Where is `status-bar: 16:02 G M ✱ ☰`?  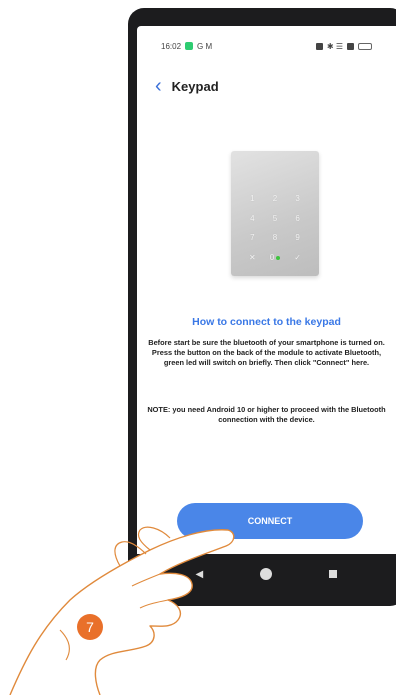
status-bar: 16:02 G M ✱ ☰ is located at coordinates (266, 46).